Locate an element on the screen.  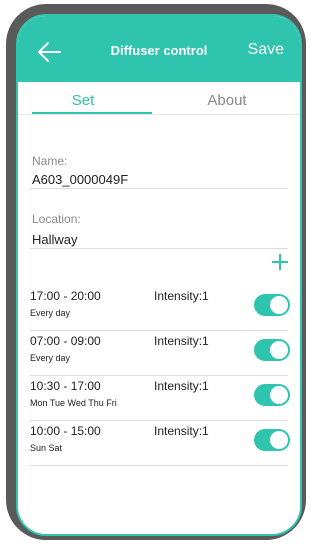
schedule-row: 10:00 - 15:00 Sun Sat Intensity:1 is located at coordinates (159, 443).